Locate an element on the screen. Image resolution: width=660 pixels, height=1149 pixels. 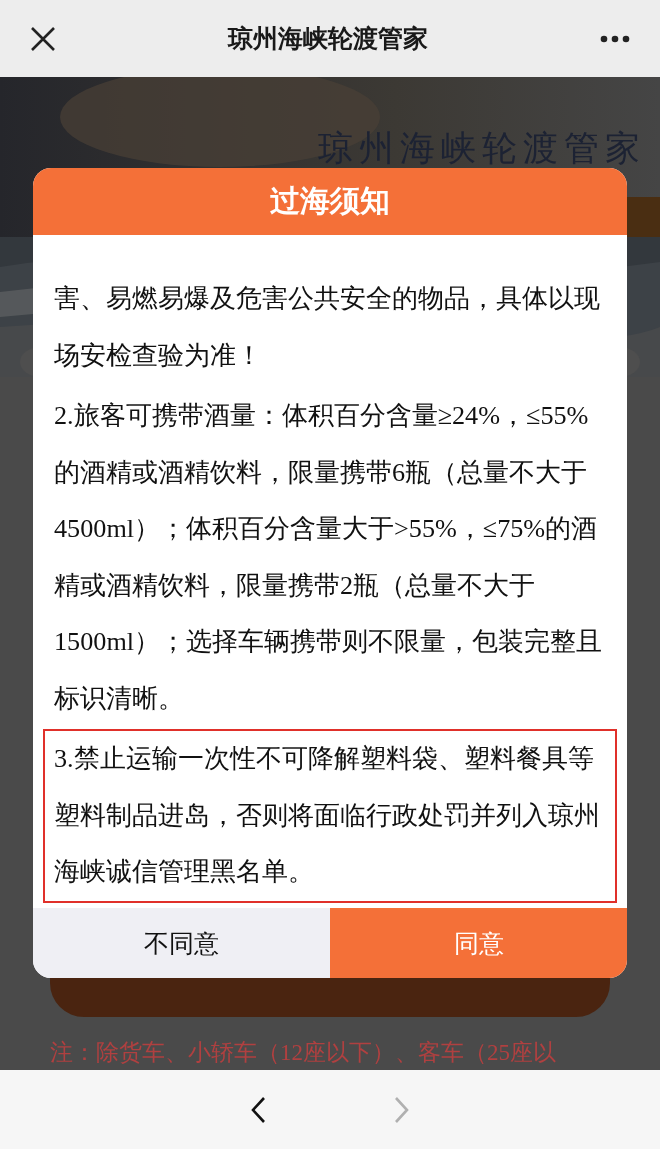
dialog-title: 过海须知 is located at coordinates (330, 201).